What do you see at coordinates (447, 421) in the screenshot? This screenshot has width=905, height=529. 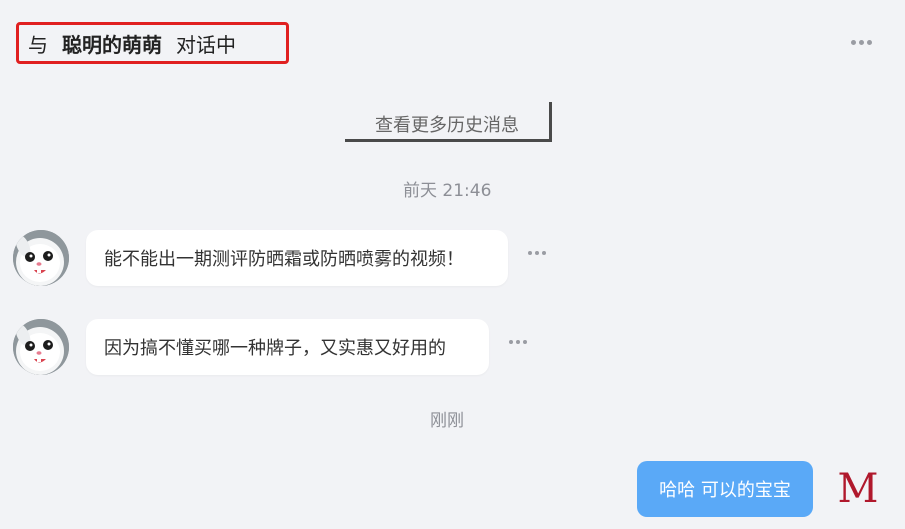 I see `message-timestamp: 刚刚` at bounding box center [447, 421].